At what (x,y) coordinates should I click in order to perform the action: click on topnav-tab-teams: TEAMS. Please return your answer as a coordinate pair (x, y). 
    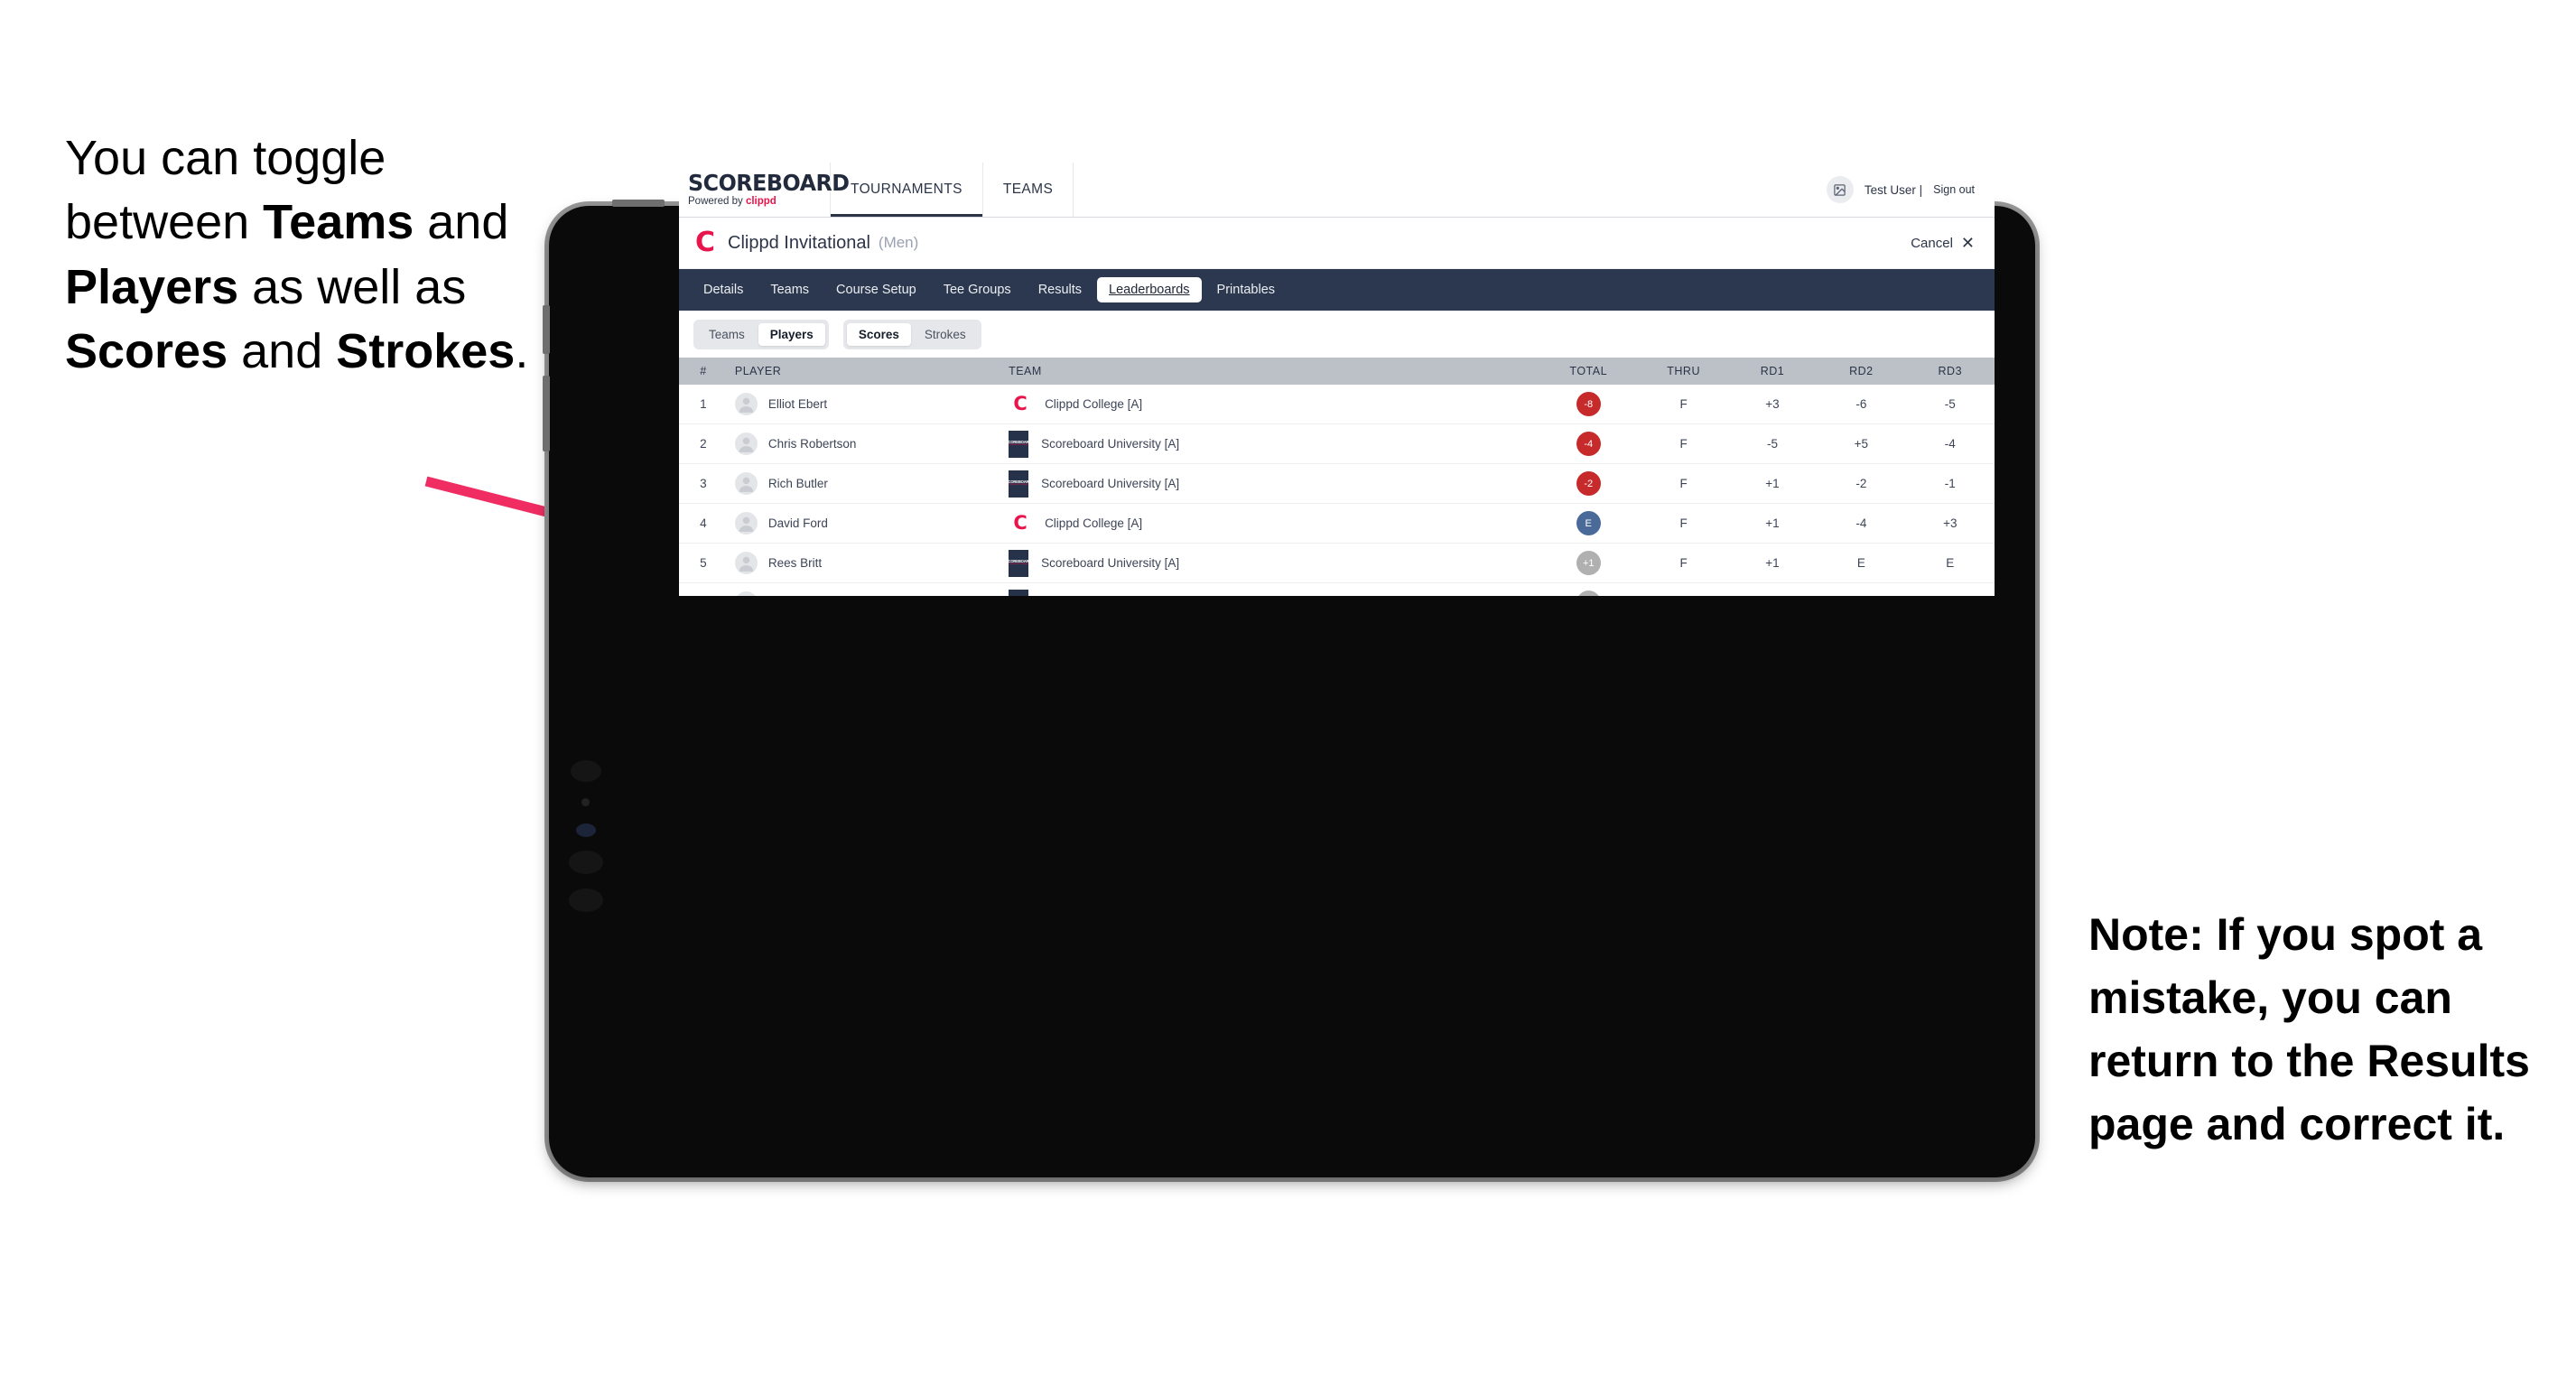
    Looking at the image, I should click on (1028, 190).